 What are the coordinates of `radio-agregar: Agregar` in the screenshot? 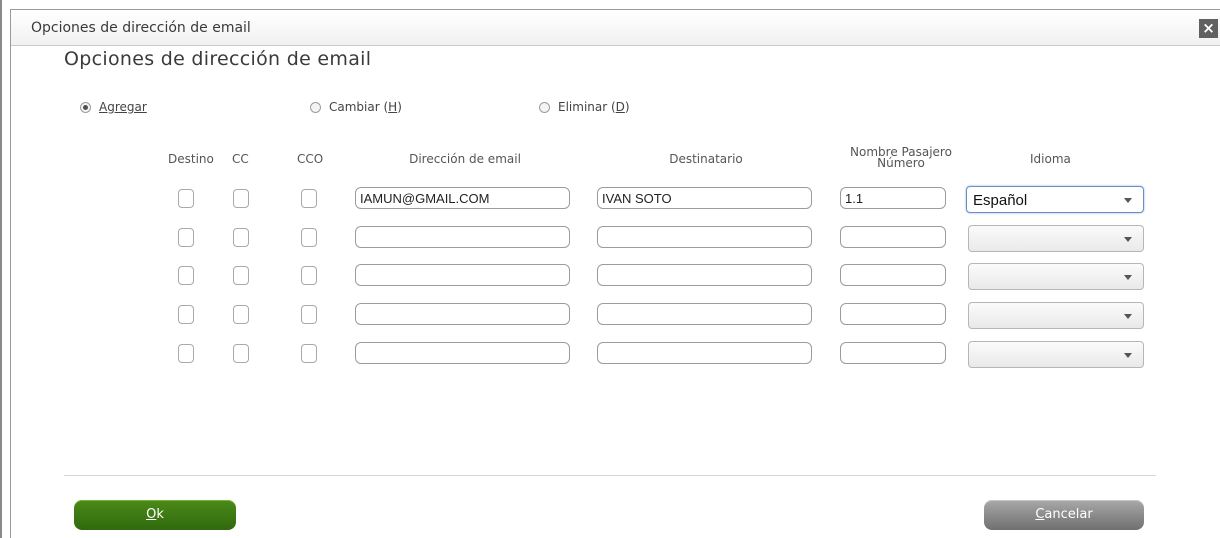 It's located at (113, 107).